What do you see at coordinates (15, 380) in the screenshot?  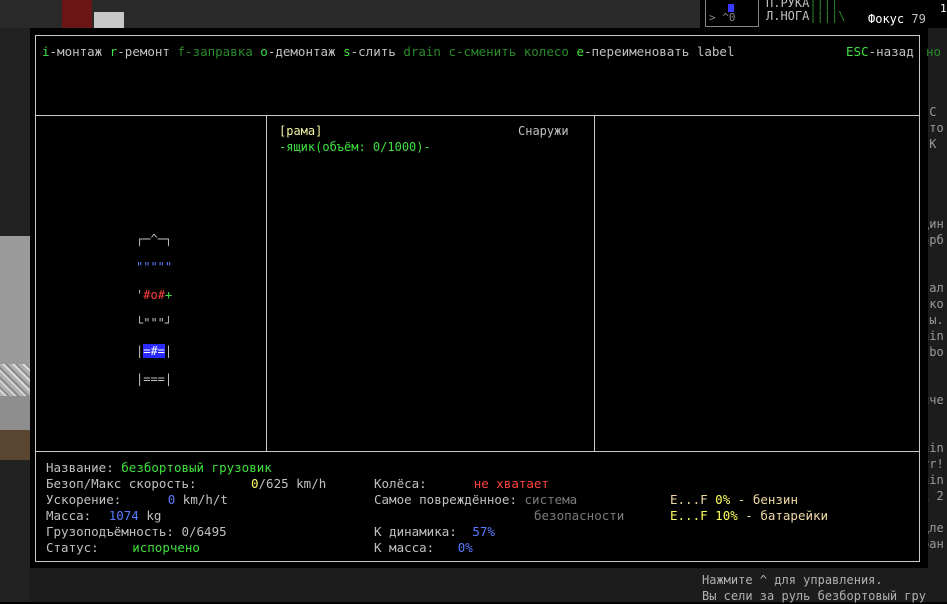 I see `world-rubble` at bounding box center [15, 380].